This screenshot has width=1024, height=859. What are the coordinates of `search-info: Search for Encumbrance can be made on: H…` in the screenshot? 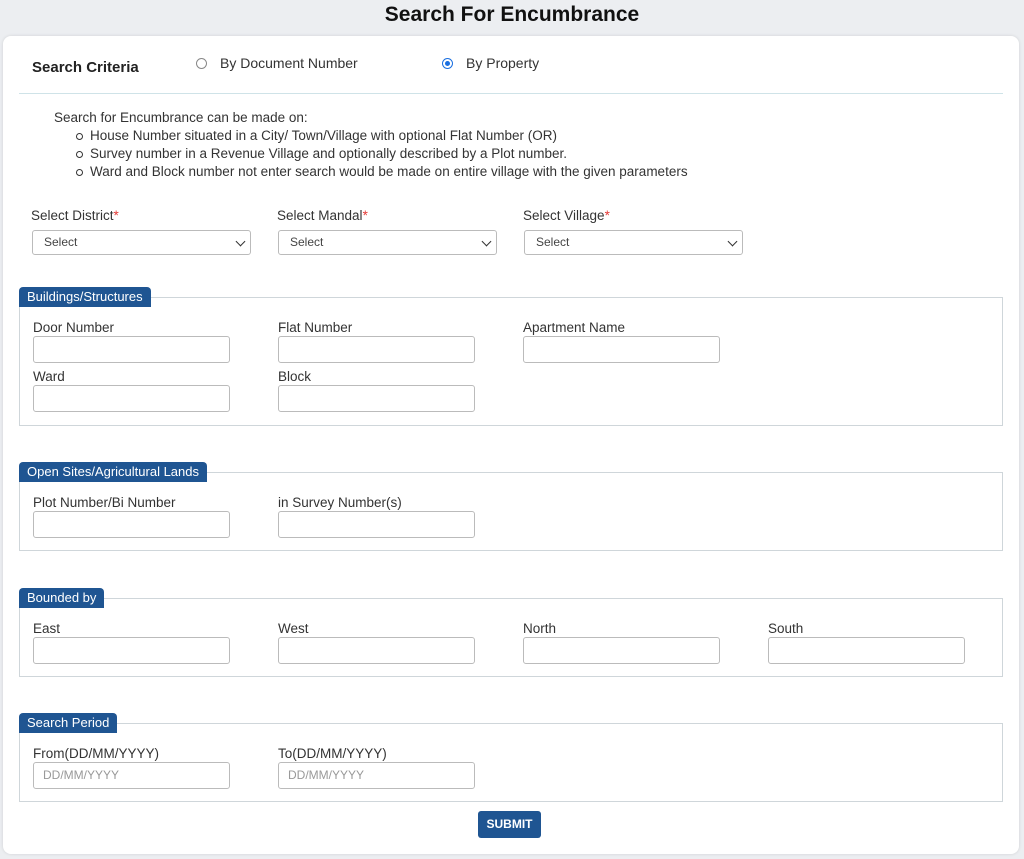 It's located at (371, 145).